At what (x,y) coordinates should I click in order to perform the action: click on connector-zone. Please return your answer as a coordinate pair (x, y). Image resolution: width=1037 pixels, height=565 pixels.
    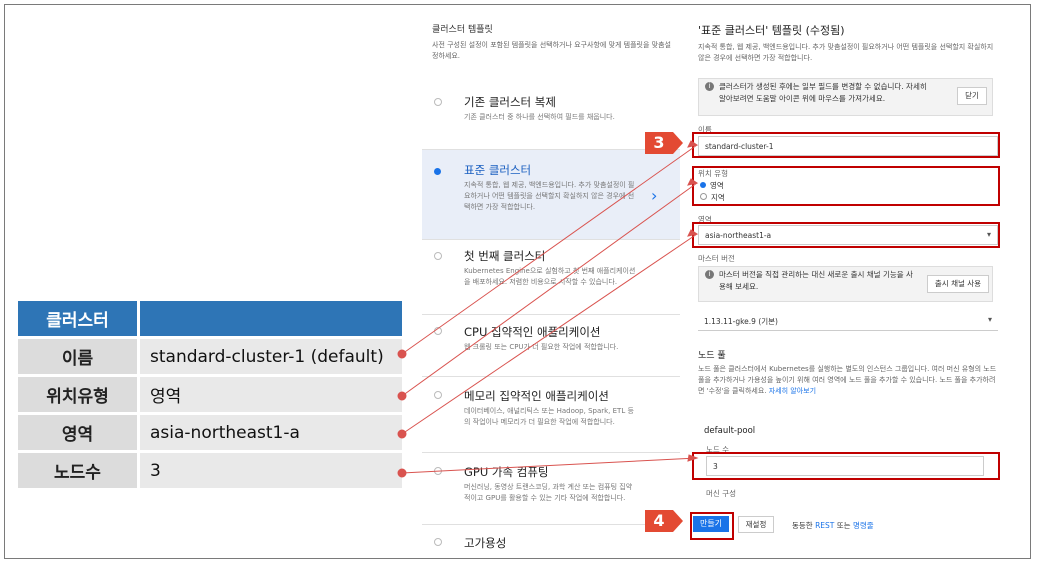
    Looking at the image, I should click on (549, 334).